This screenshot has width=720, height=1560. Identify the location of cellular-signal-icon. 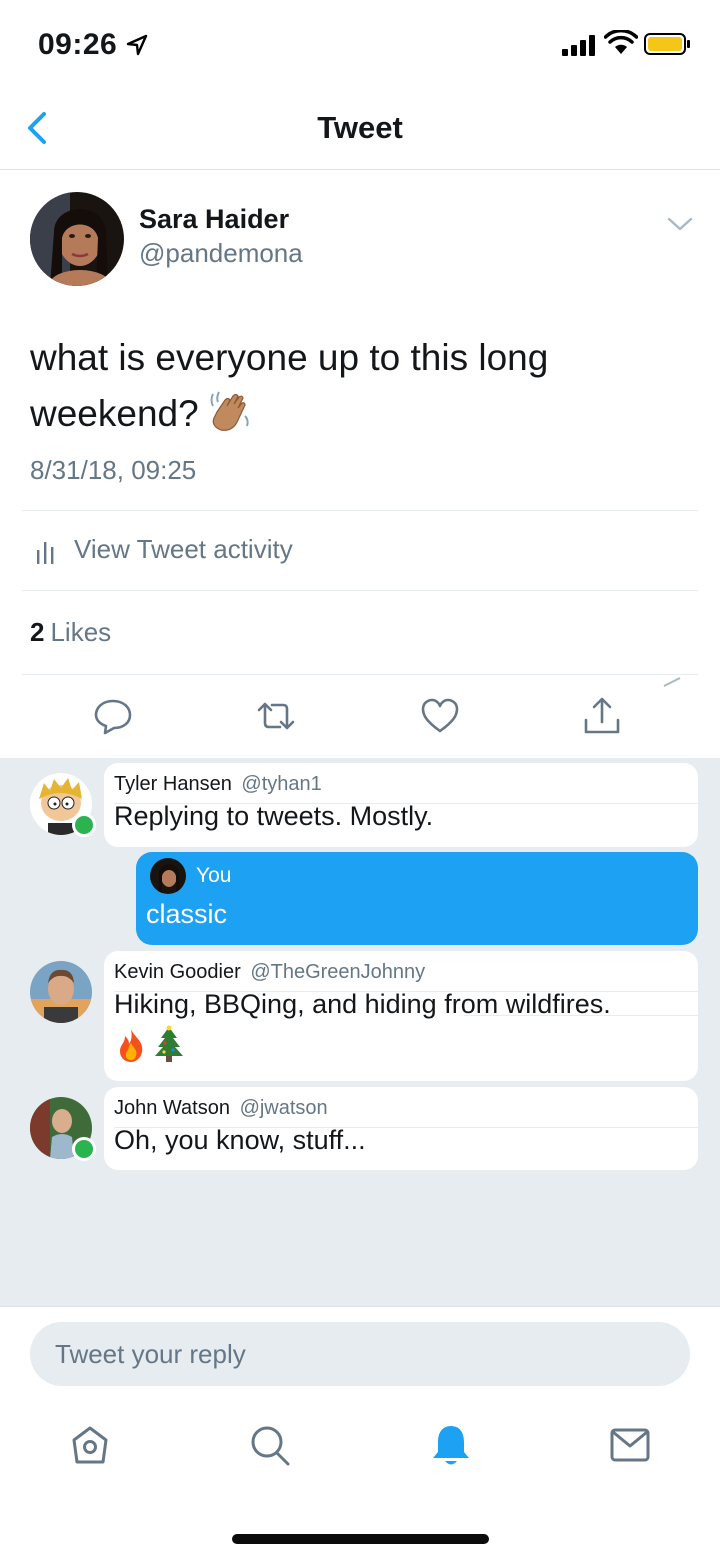
(578, 45).